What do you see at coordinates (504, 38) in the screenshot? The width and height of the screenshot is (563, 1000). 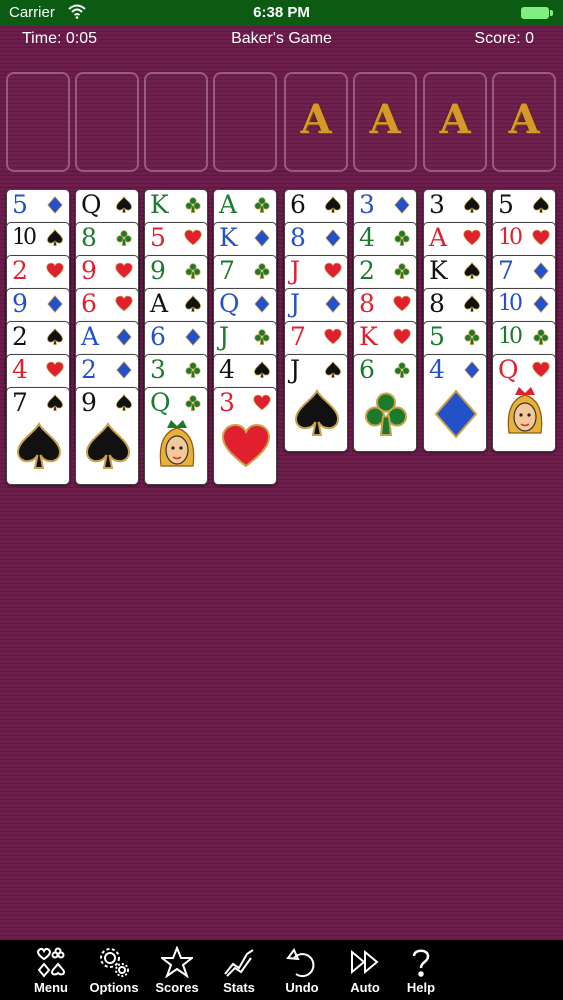 I see `score: Score: 0` at bounding box center [504, 38].